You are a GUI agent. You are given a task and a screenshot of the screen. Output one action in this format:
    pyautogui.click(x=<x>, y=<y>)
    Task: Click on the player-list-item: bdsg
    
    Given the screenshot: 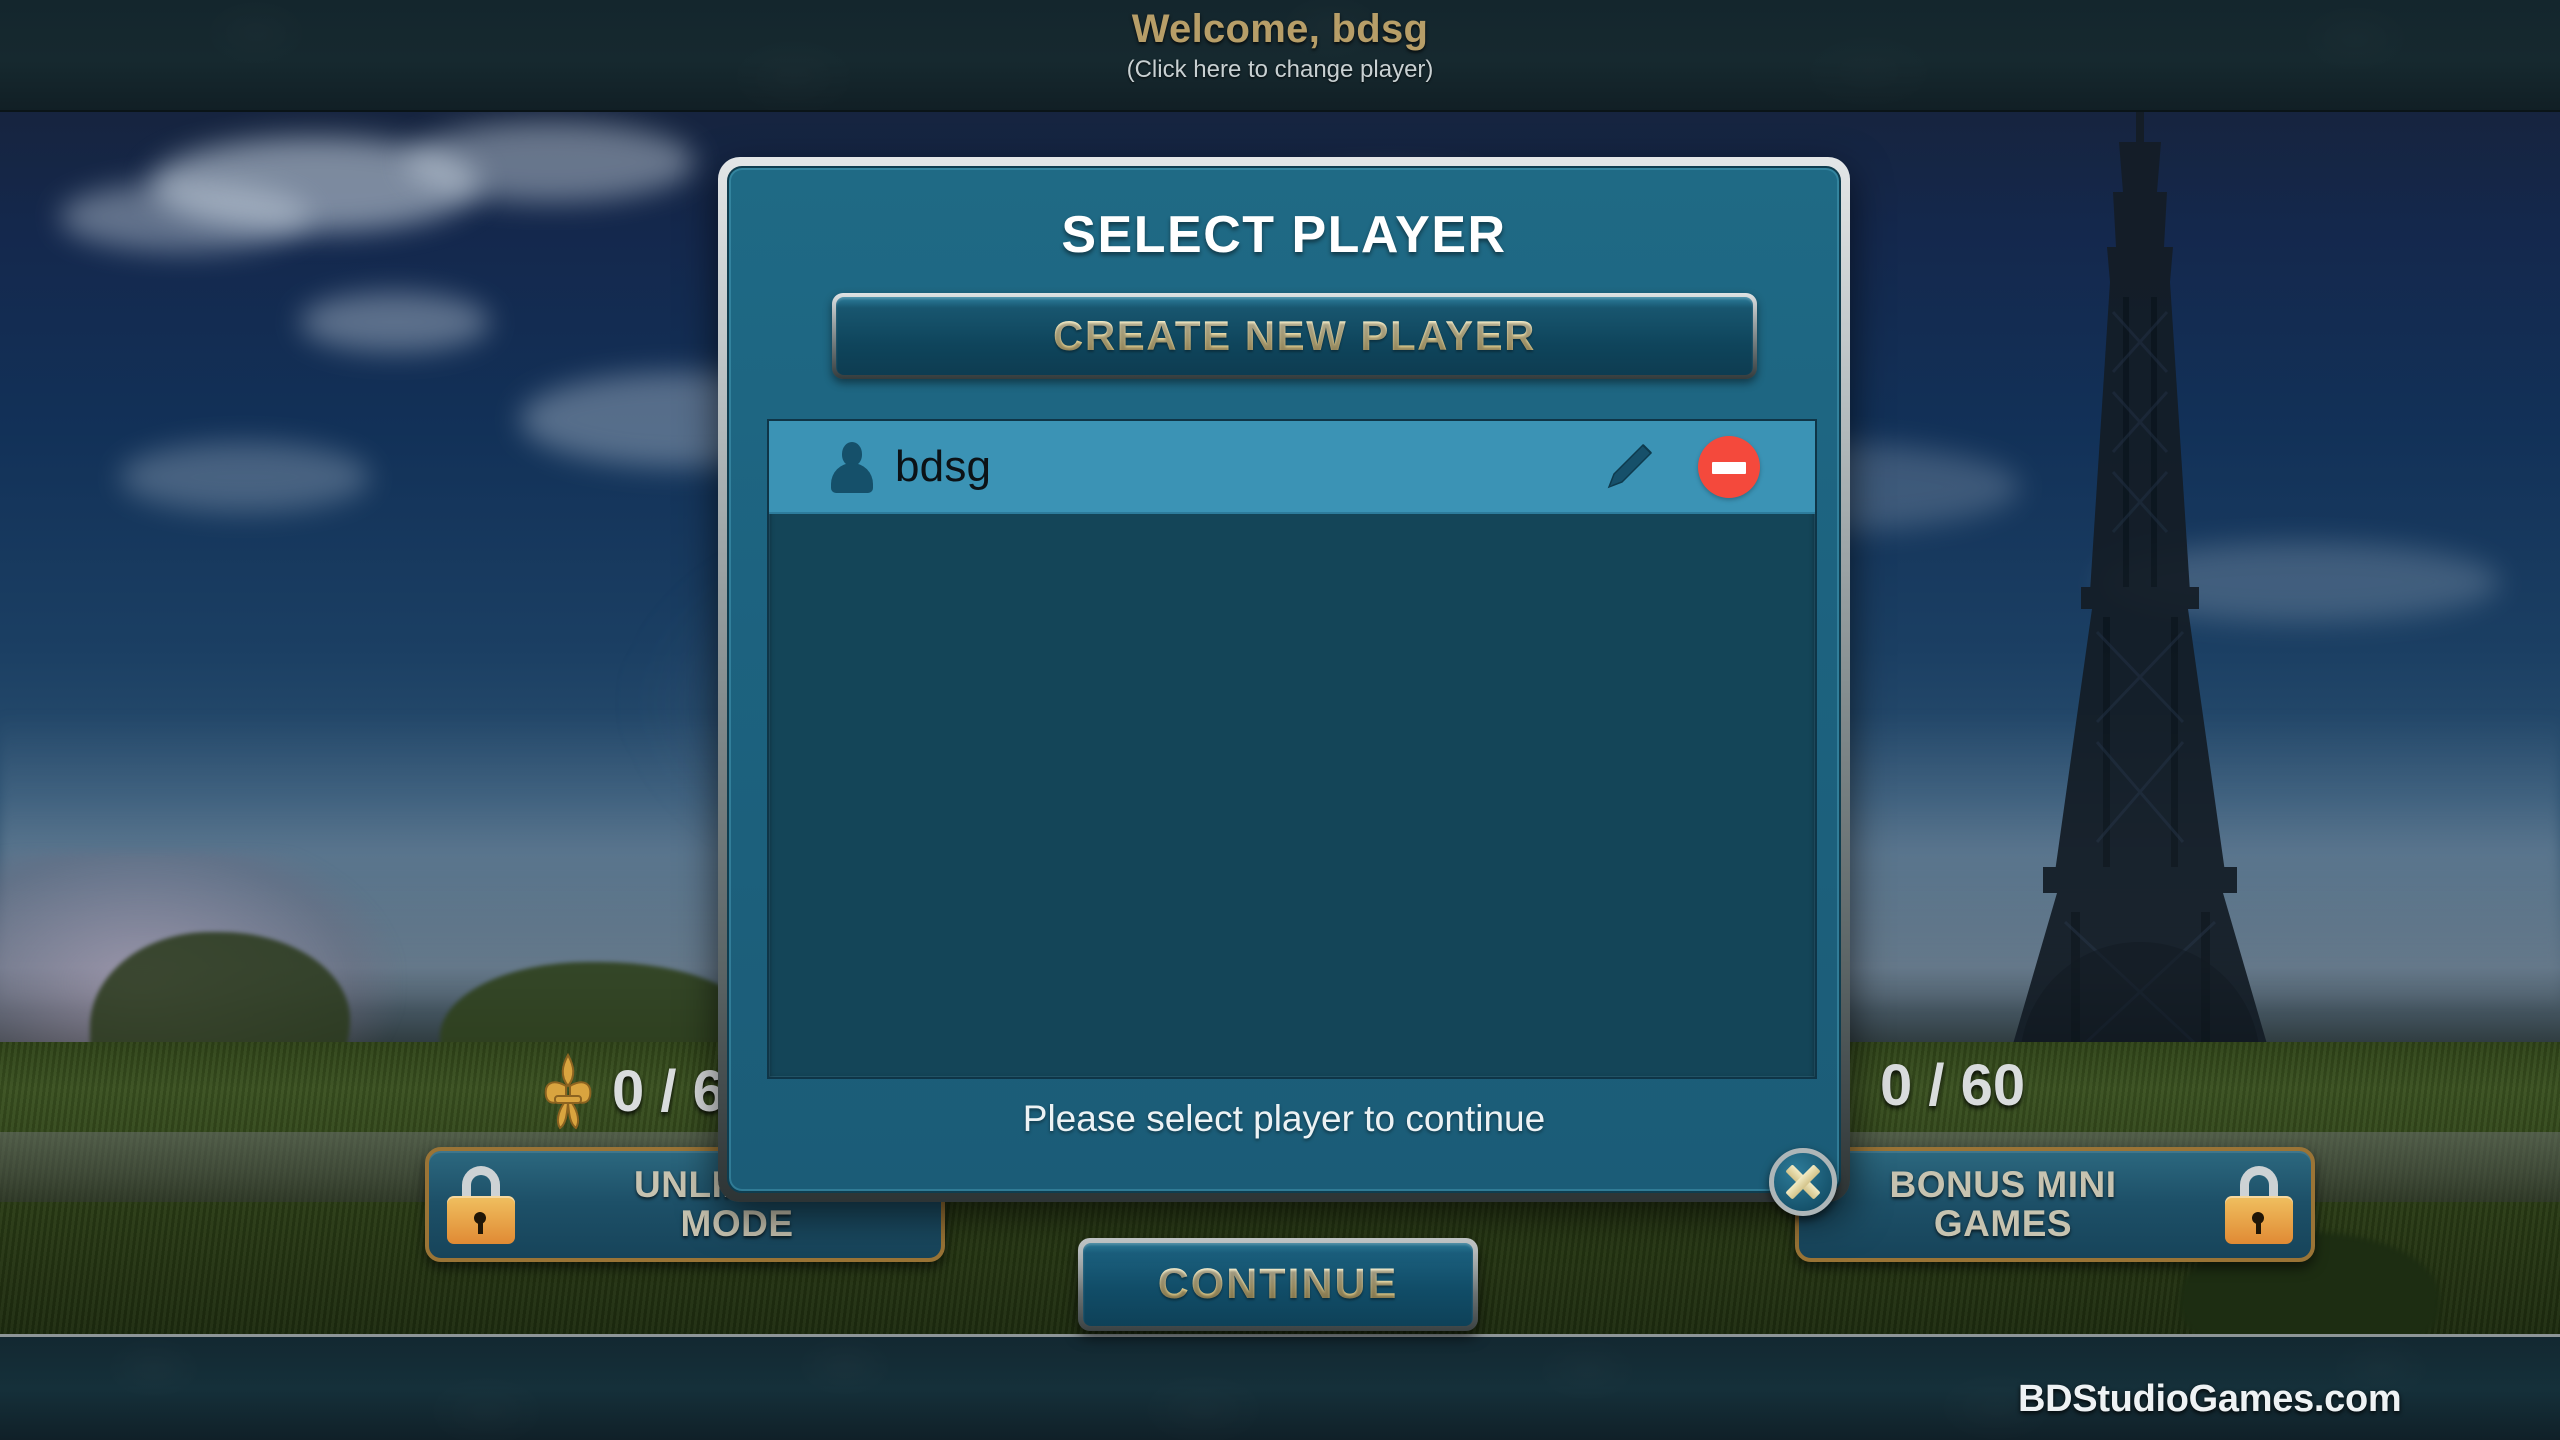 What is the action you would take?
    pyautogui.click(x=1292, y=467)
    